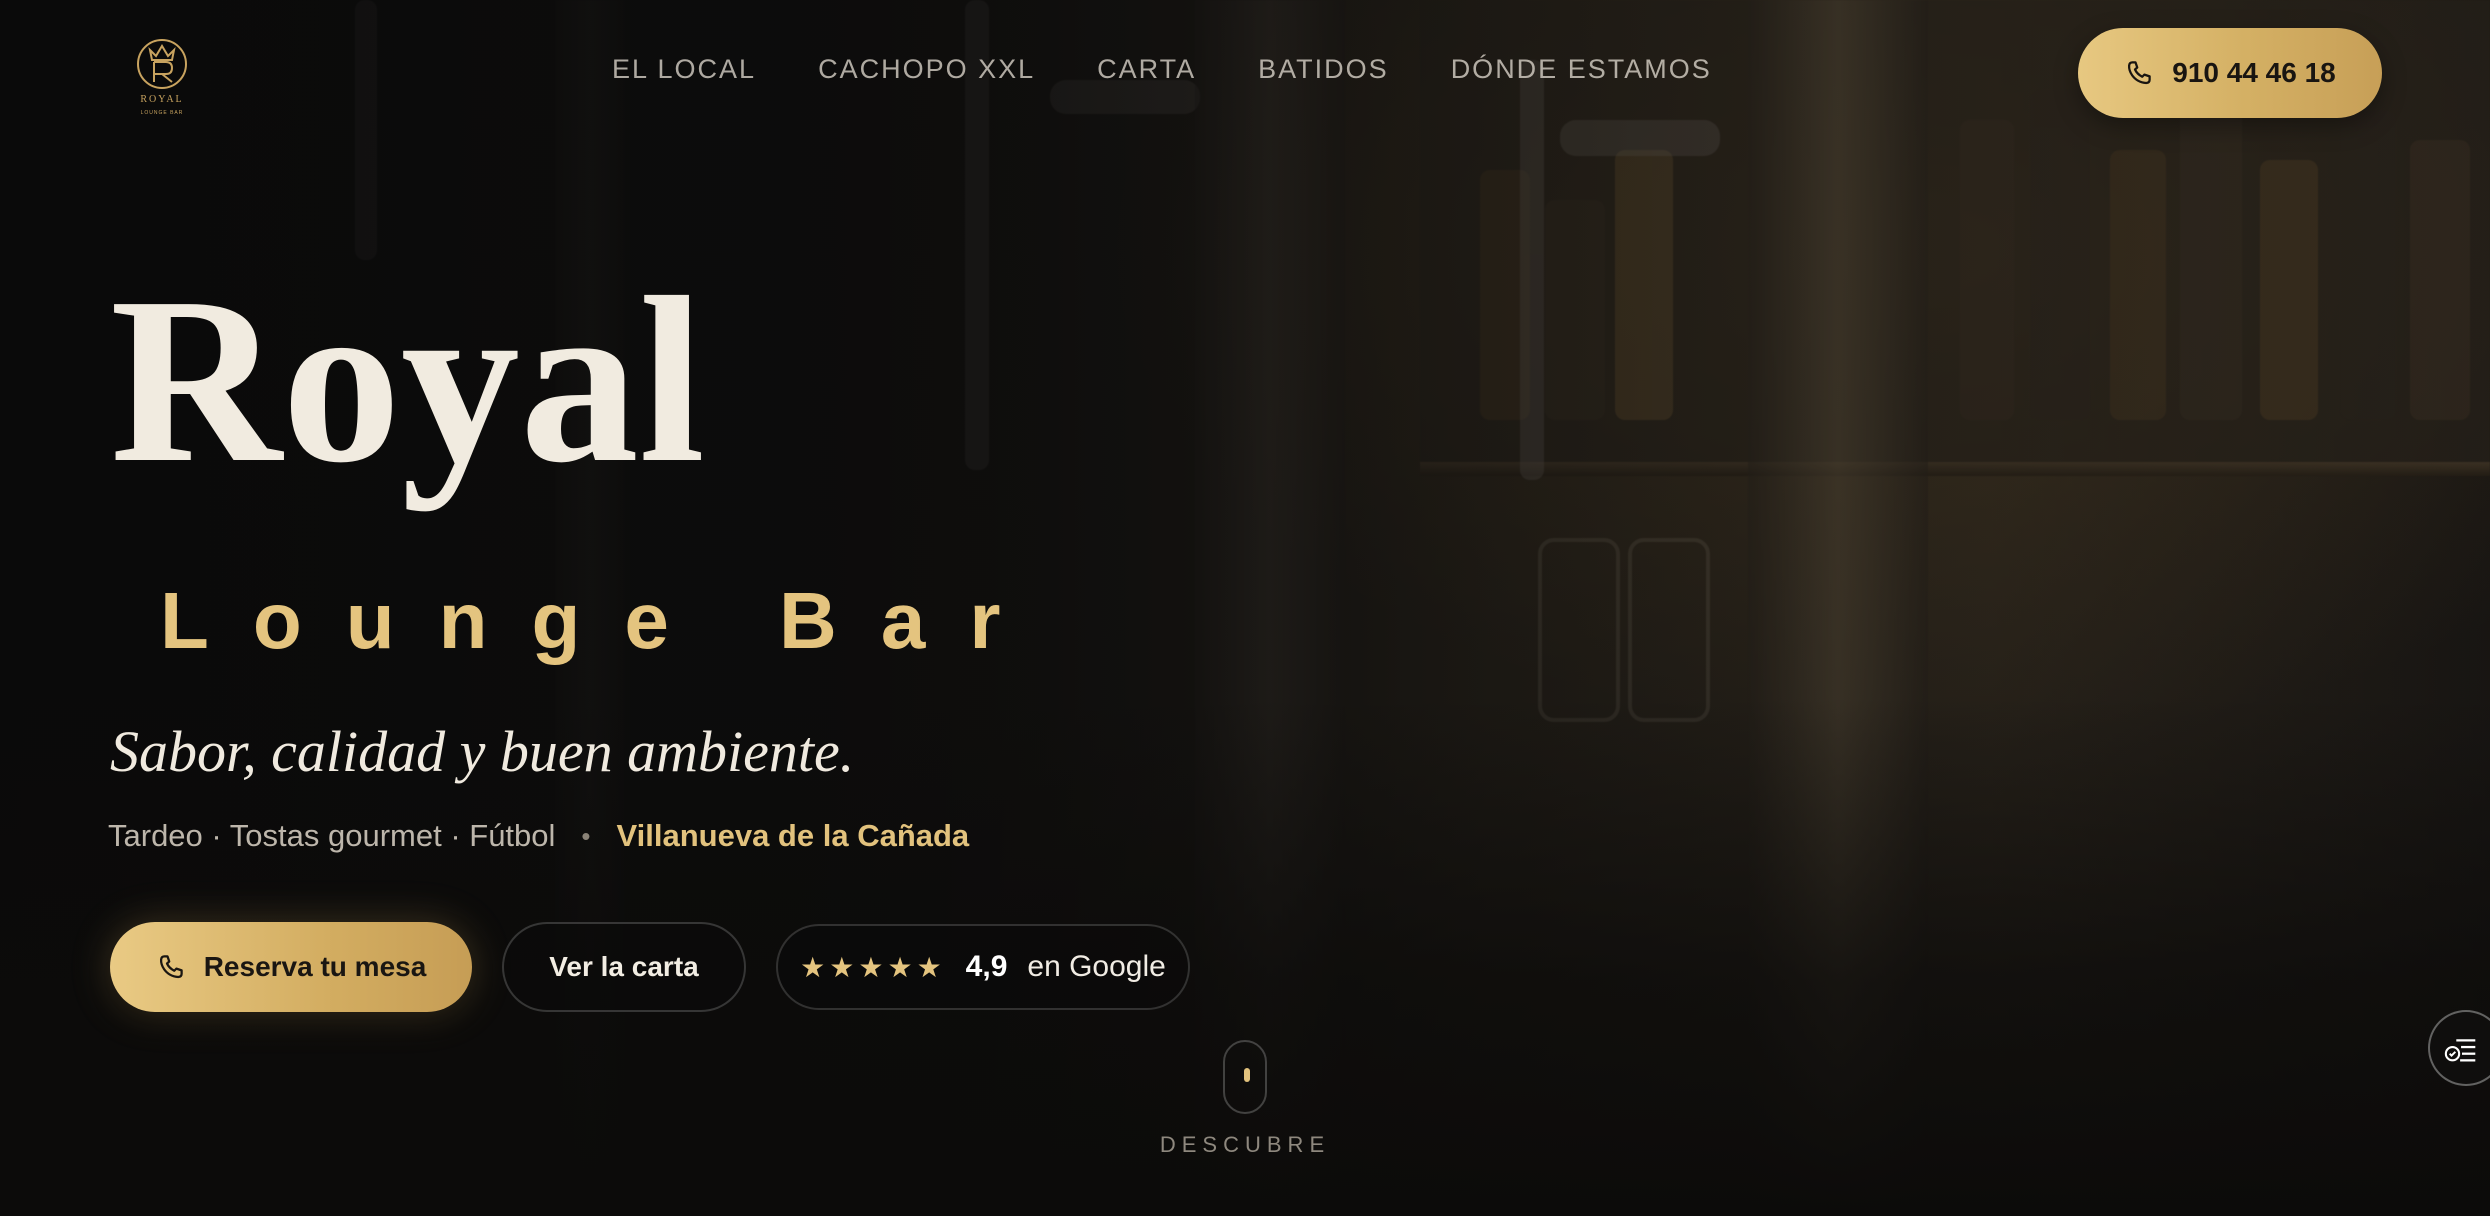 The image size is (2490, 1216). What do you see at coordinates (1096, 966) in the screenshot?
I see `rating-source: en Google` at bounding box center [1096, 966].